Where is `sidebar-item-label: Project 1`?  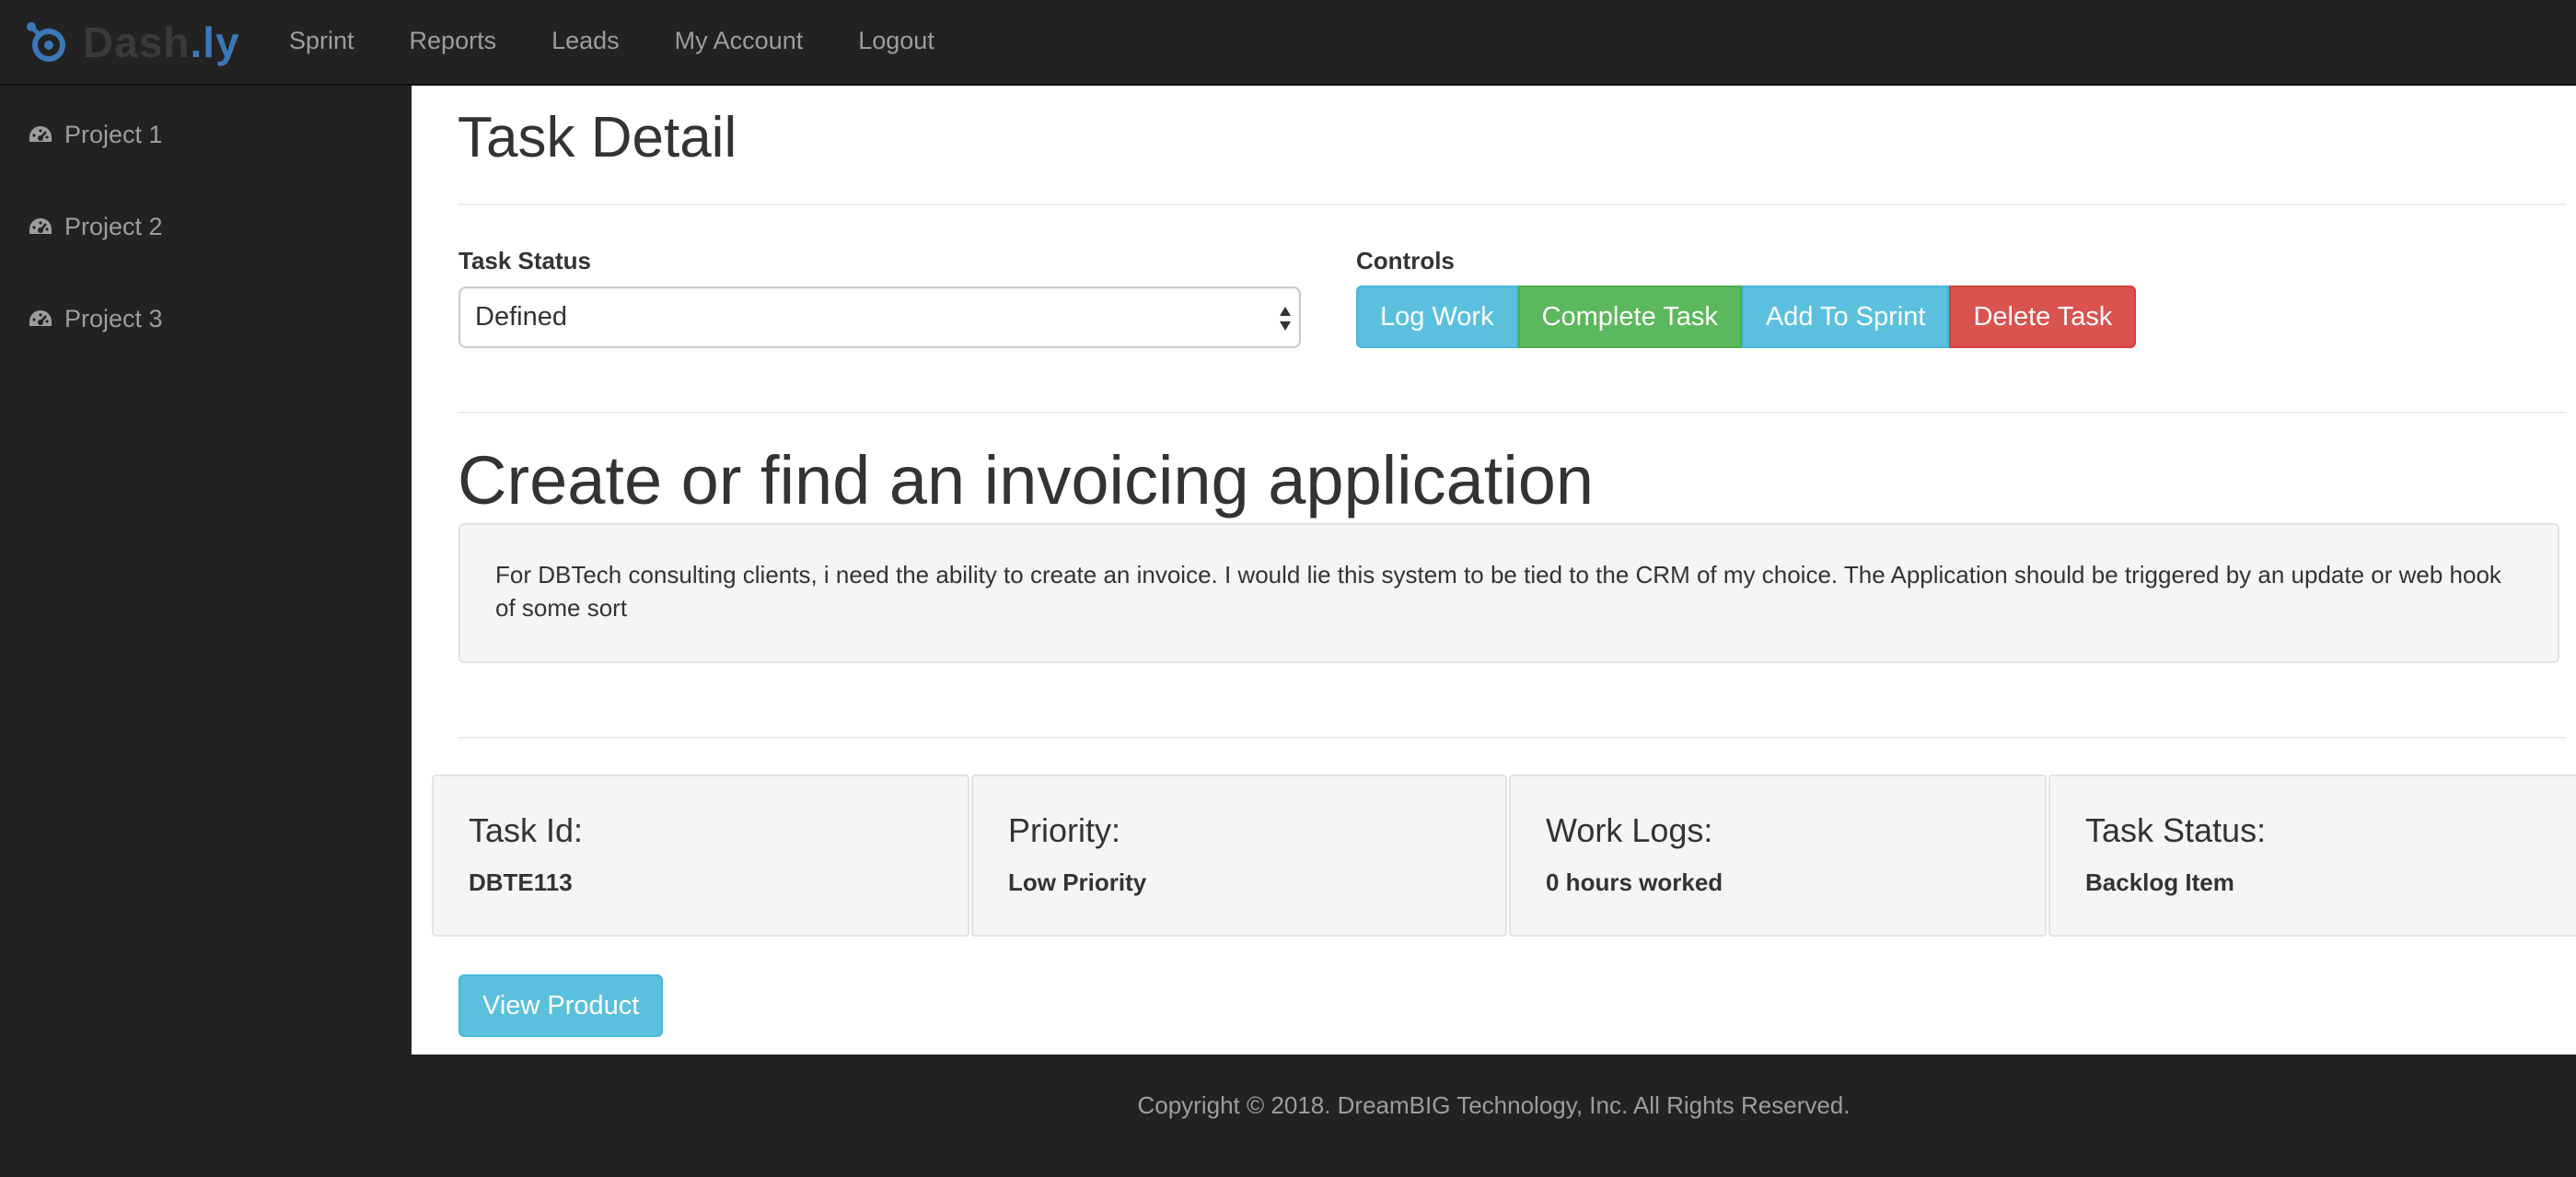 sidebar-item-label: Project 1 is located at coordinates (113, 134).